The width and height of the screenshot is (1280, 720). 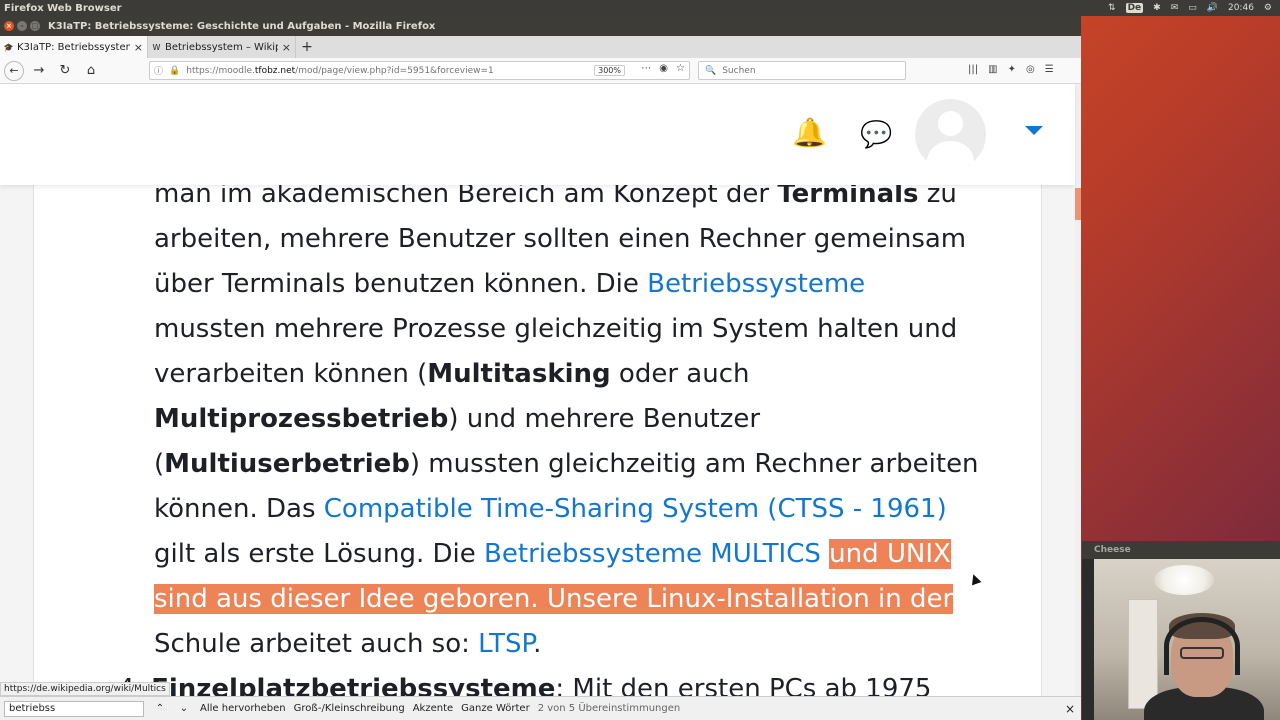 I want to click on bookmark-star-icon: ☆, so click(x=680, y=68).